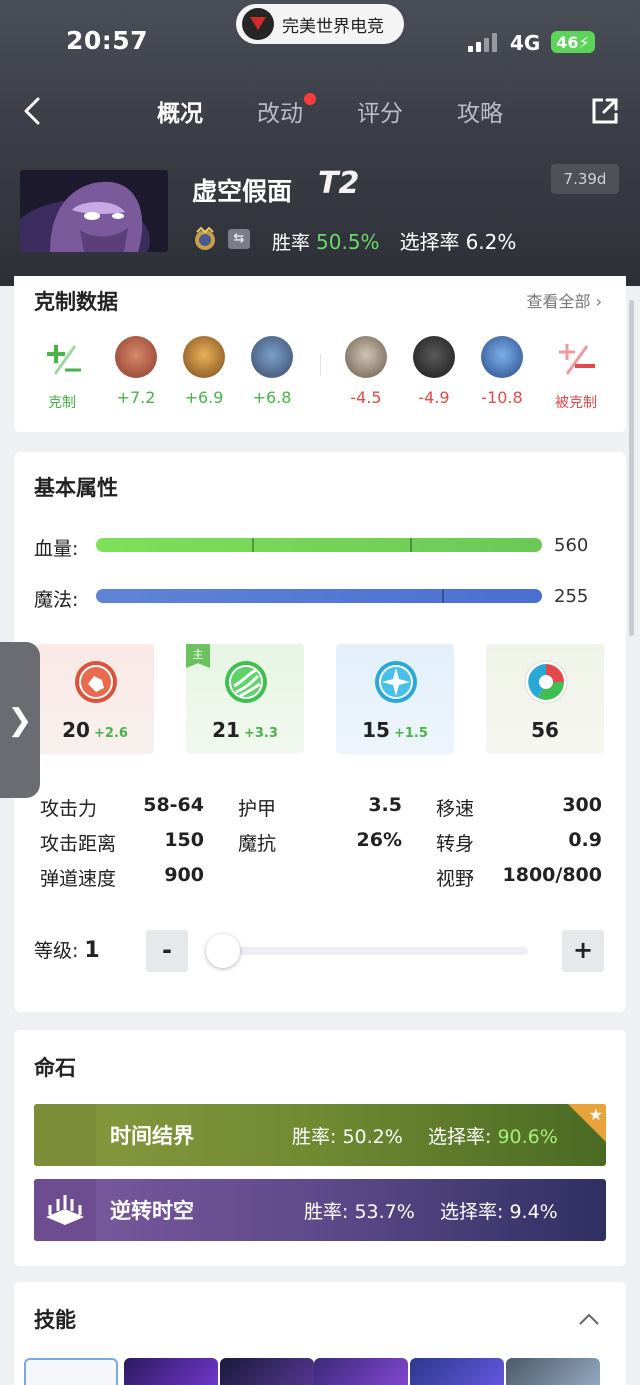 The width and height of the screenshot is (640, 1385). I want to click on hero-tier: T2, so click(339, 183).